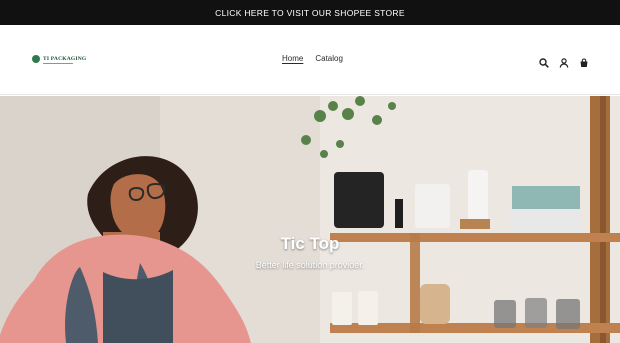  I want to click on announcement-bar: CLICK HERE TO VISIT OUR SHOPEE STORE, so click(310, 12).